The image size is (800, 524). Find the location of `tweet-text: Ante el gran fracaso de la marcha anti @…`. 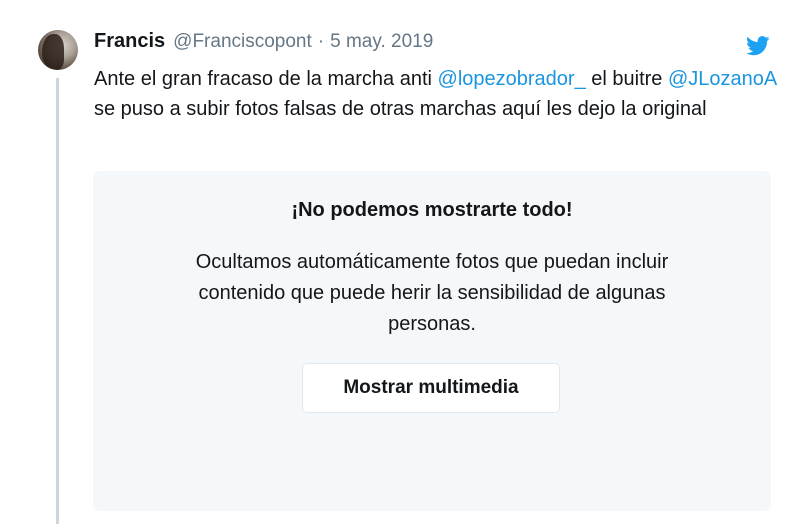

tweet-text: Ante el gran fracaso de la marcha anti @… is located at coordinates (439, 94).